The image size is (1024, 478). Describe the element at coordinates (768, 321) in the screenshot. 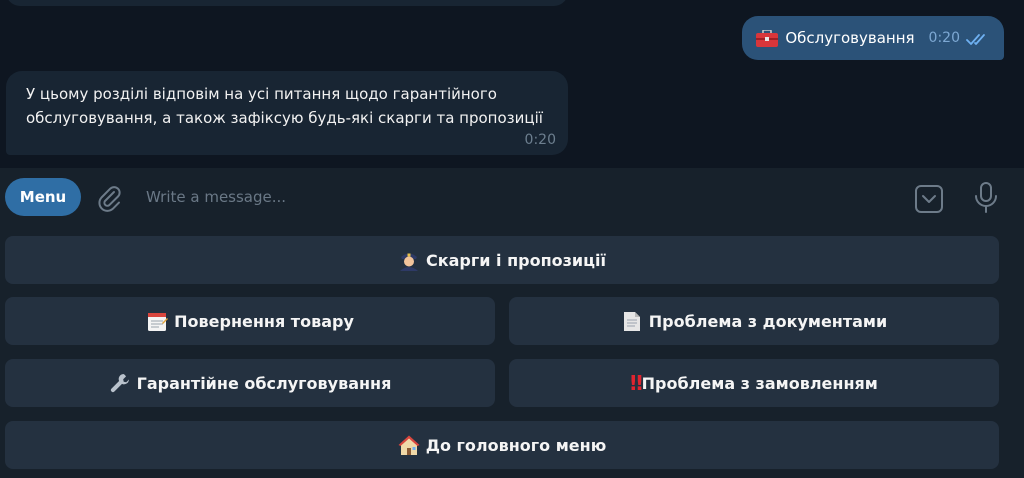

I see `documents-problem-button-label: Проблема з документами` at that location.